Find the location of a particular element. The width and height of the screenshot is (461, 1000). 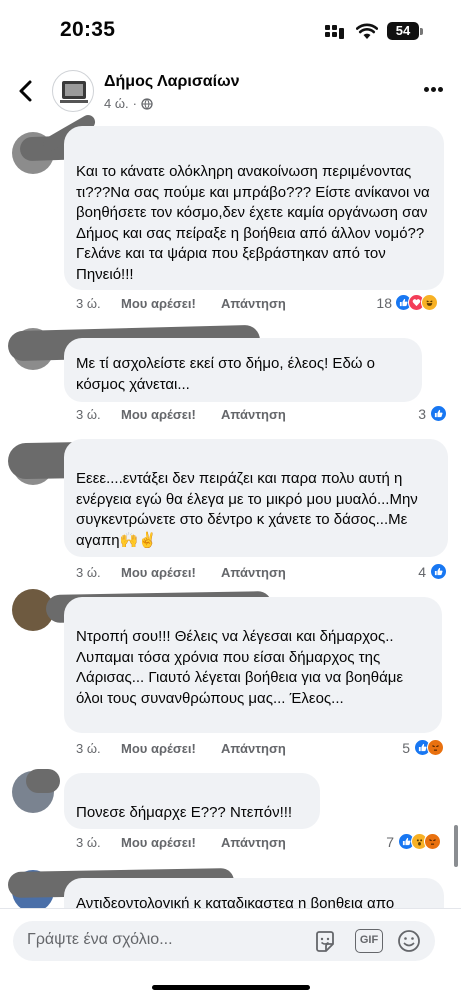

reactions-count: 3 is located at coordinates (411, 414).